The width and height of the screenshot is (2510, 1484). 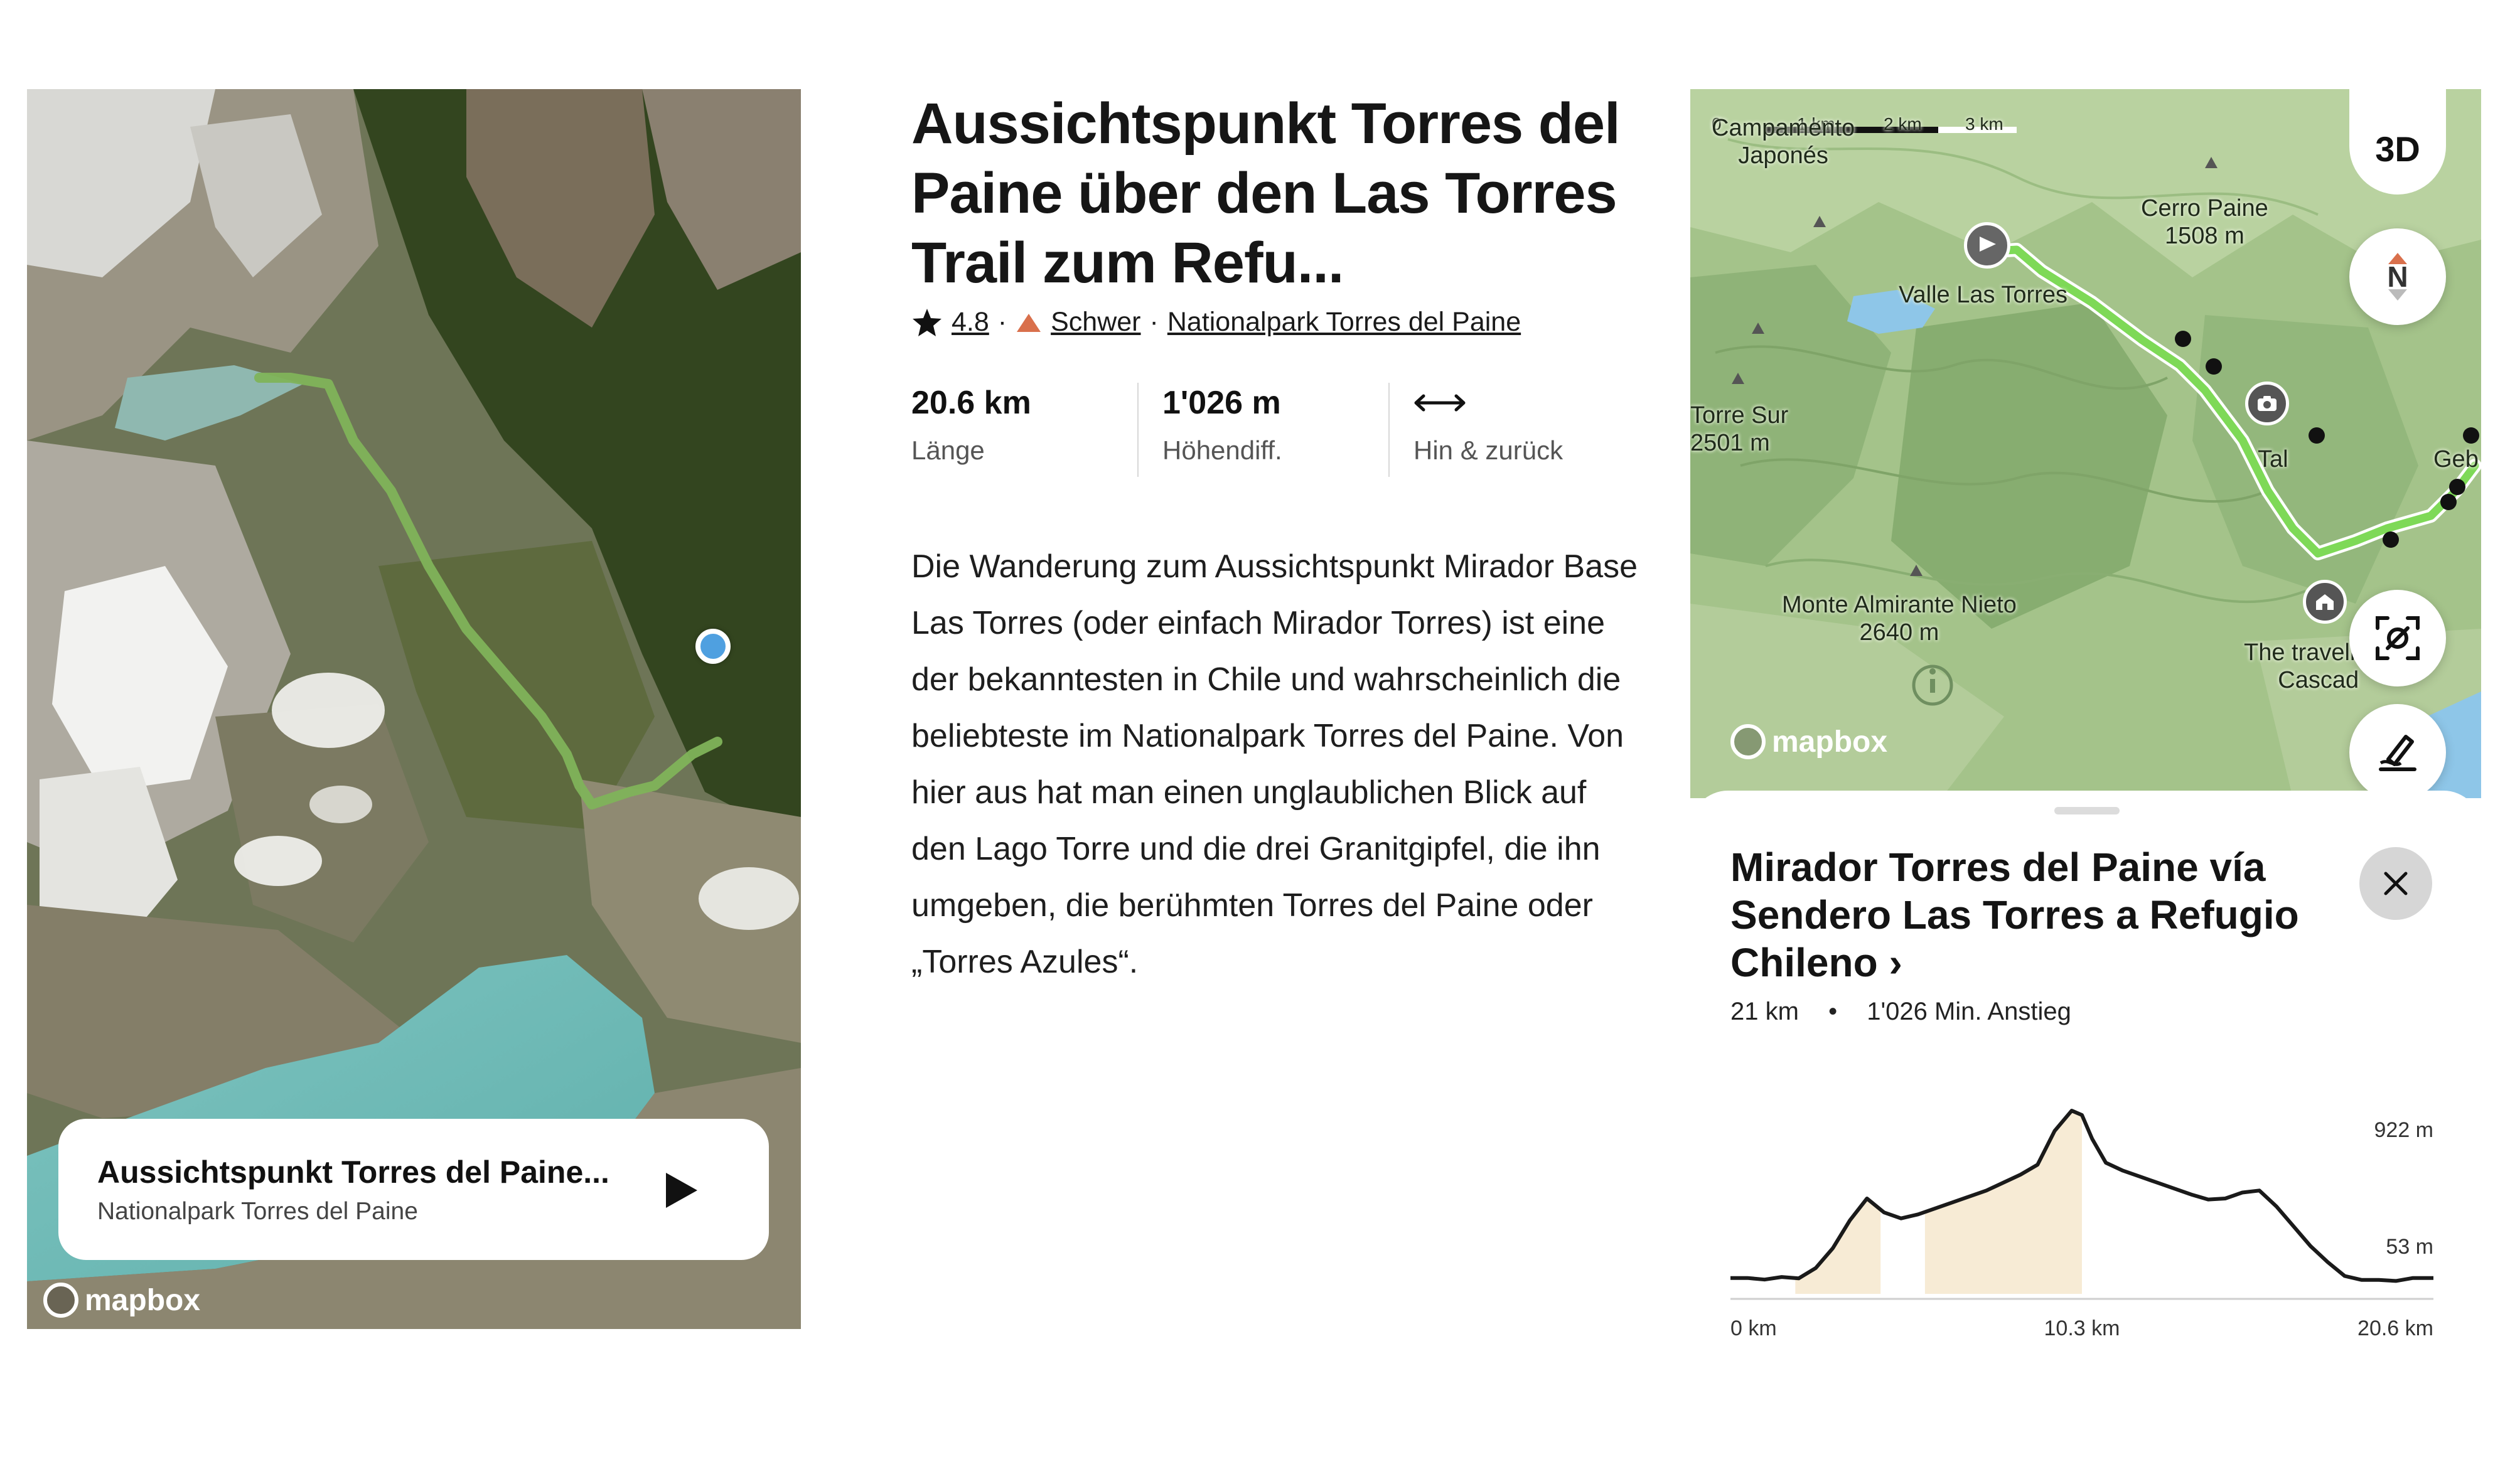 I want to click on play-icon, so click(x=681, y=1190).